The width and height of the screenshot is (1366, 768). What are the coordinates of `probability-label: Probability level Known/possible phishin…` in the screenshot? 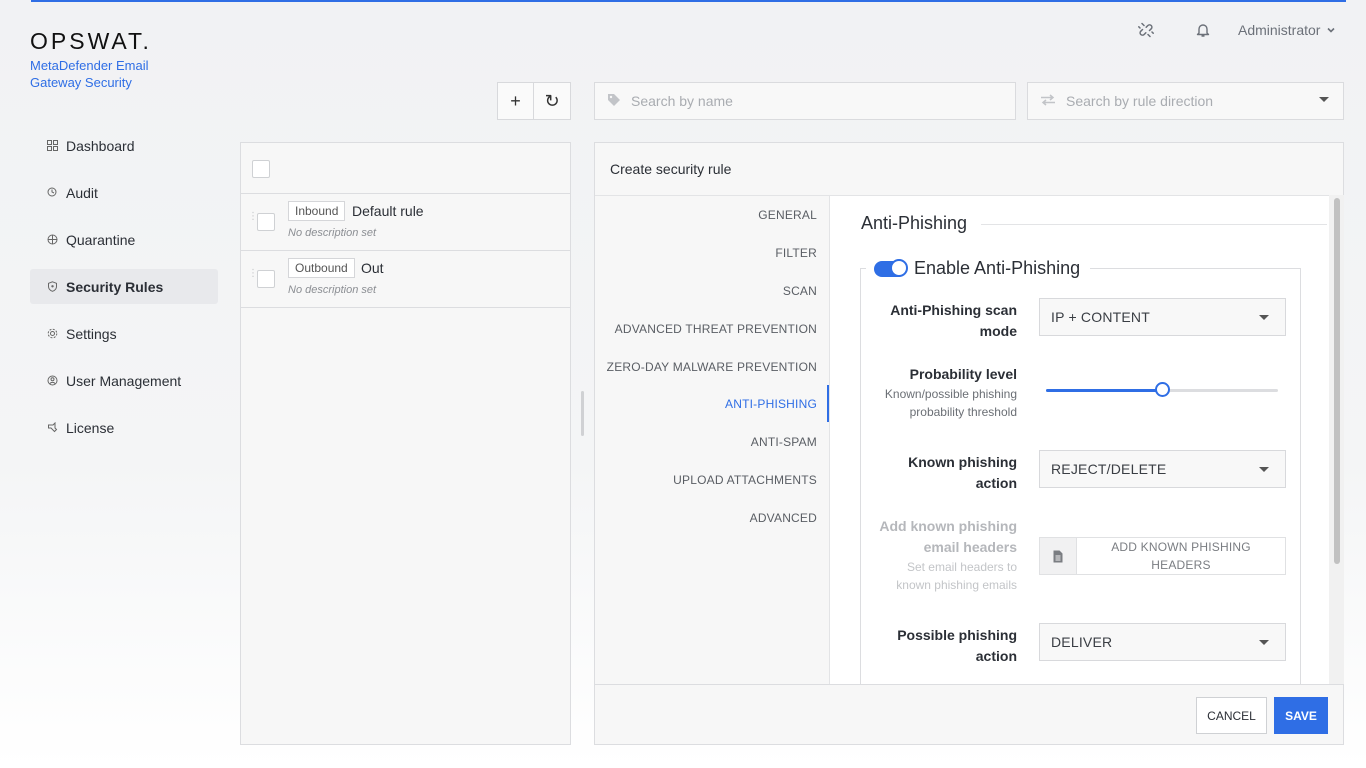 It's located at (950, 392).